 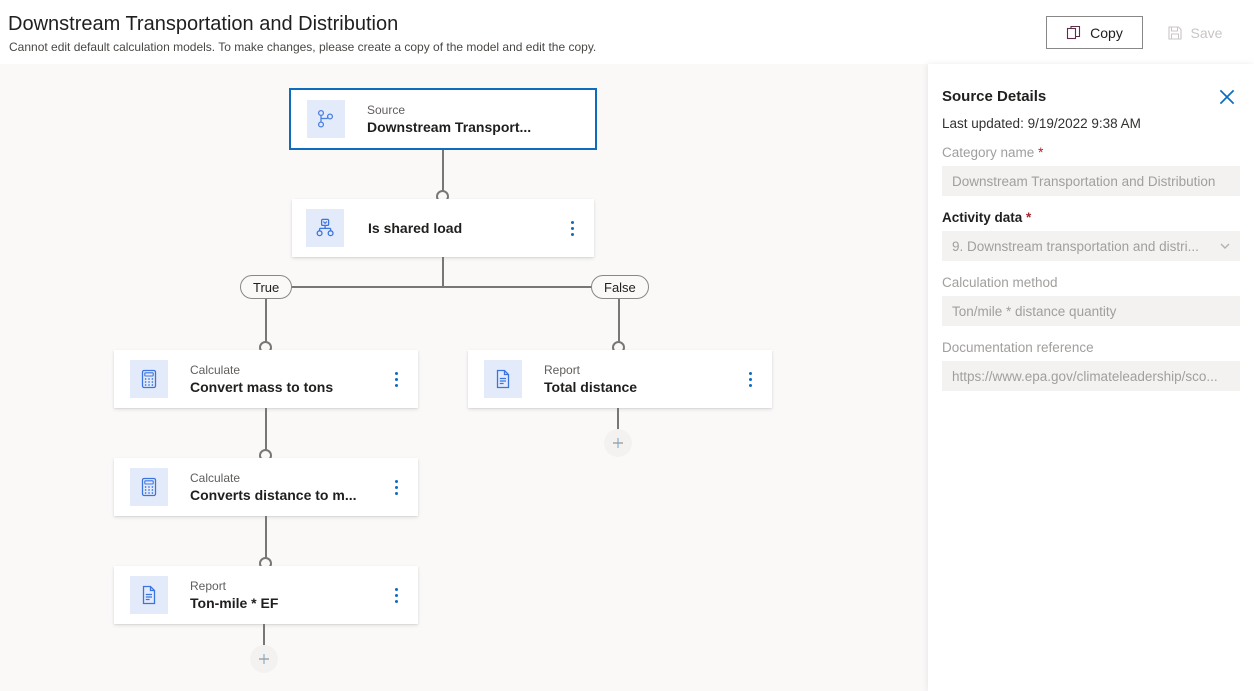 What do you see at coordinates (1041, 123) in the screenshot?
I see `last-updated-text: Last updated: 9/19/2022 9:38 AM` at bounding box center [1041, 123].